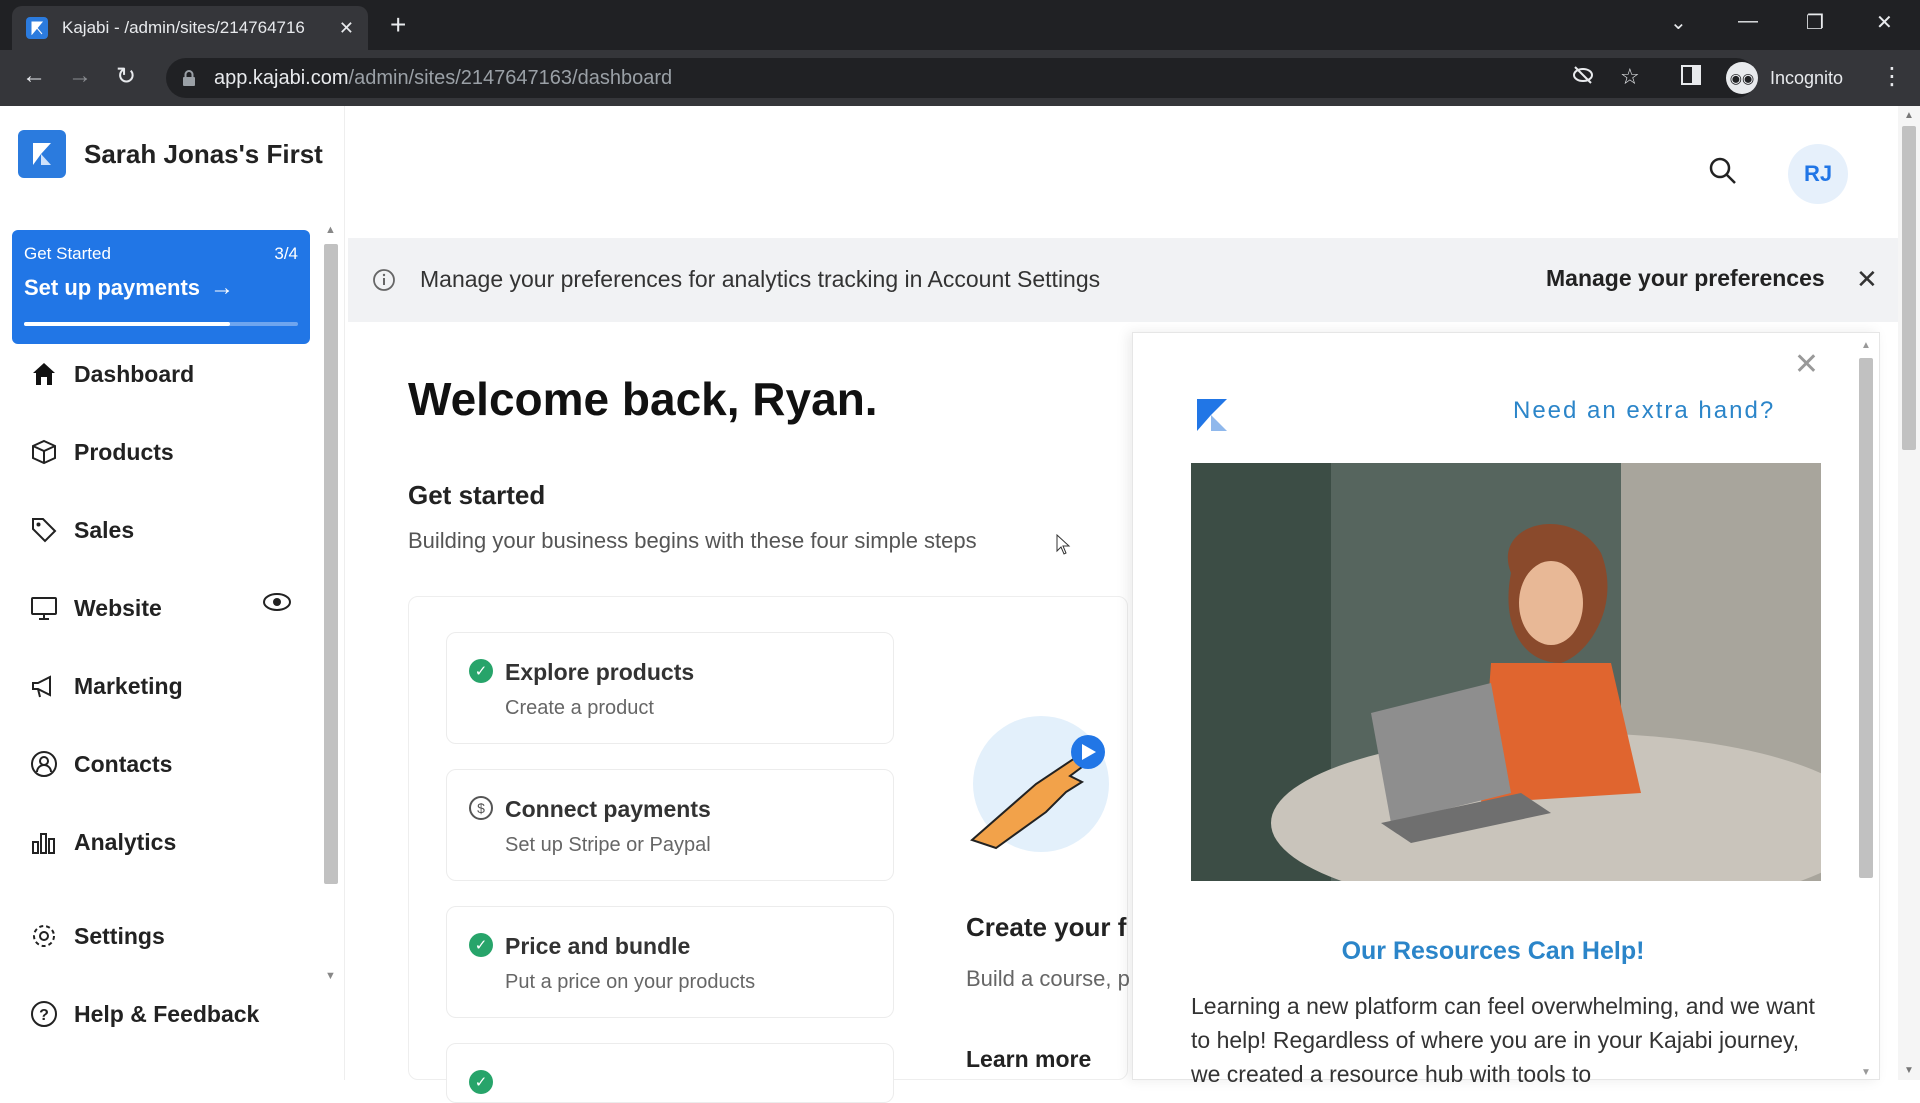  What do you see at coordinates (119, 935) in the screenshot?
I see `sidebar-item-label: Settings` at bounding box center [119, 935].